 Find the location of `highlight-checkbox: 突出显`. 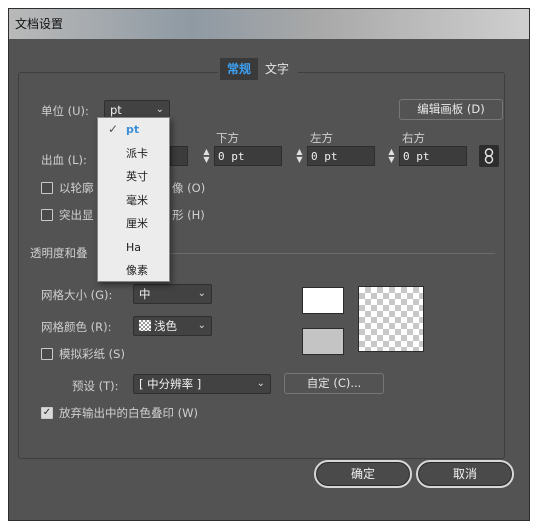

highlight-checkbox: 突出显 is located at coordinates (67, 215).